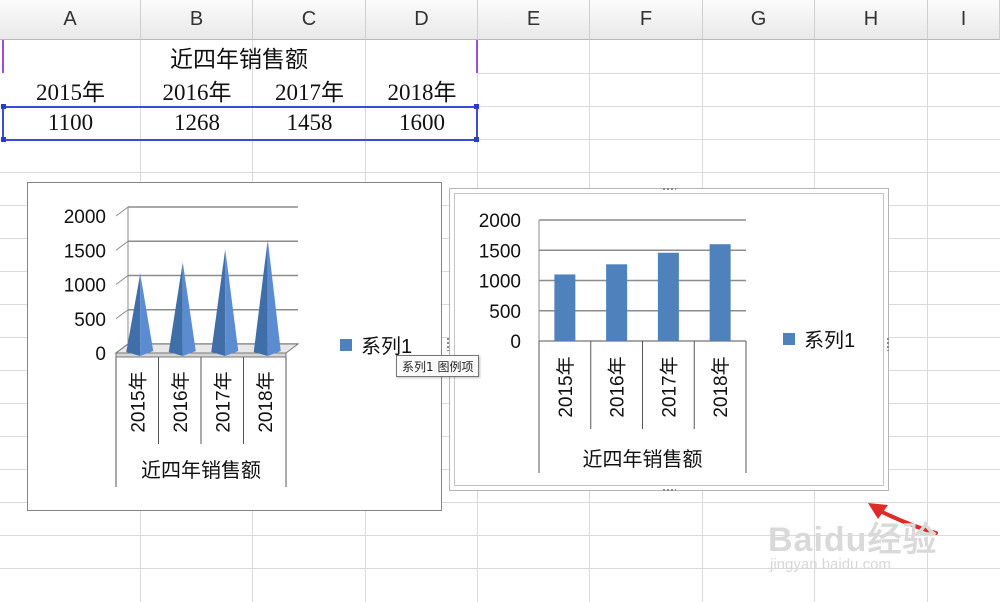  I want to click on column-header-h: H, so click(871, 20).